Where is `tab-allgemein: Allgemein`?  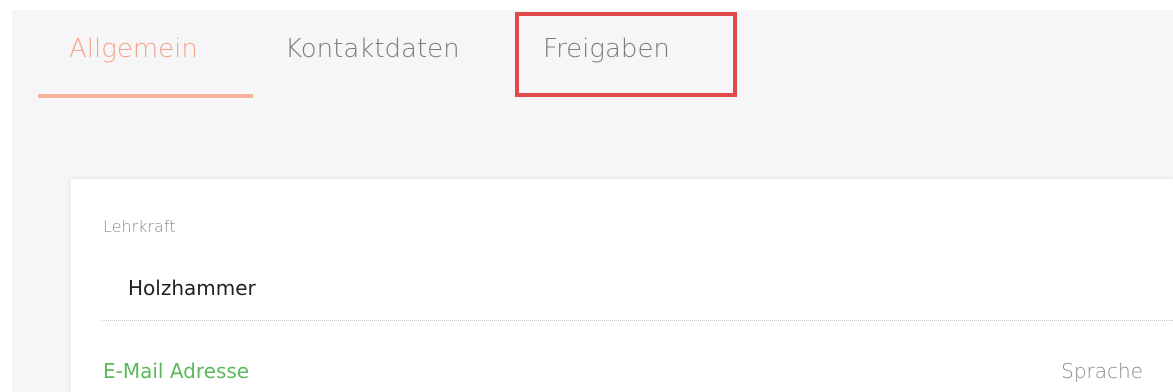
tab-allgemein: Allgemein is located at coordinates (145, 54).